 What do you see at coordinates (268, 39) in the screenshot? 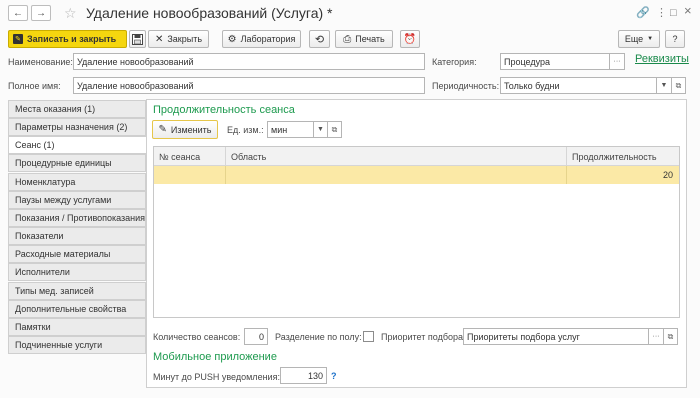
I see `laboratory-label: Лаборатория` at bounding box center [268, 39].